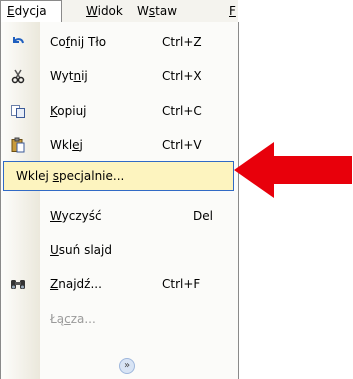  I want to click on menu-item-shortcut: Ctrl+C, so click(182, 111).